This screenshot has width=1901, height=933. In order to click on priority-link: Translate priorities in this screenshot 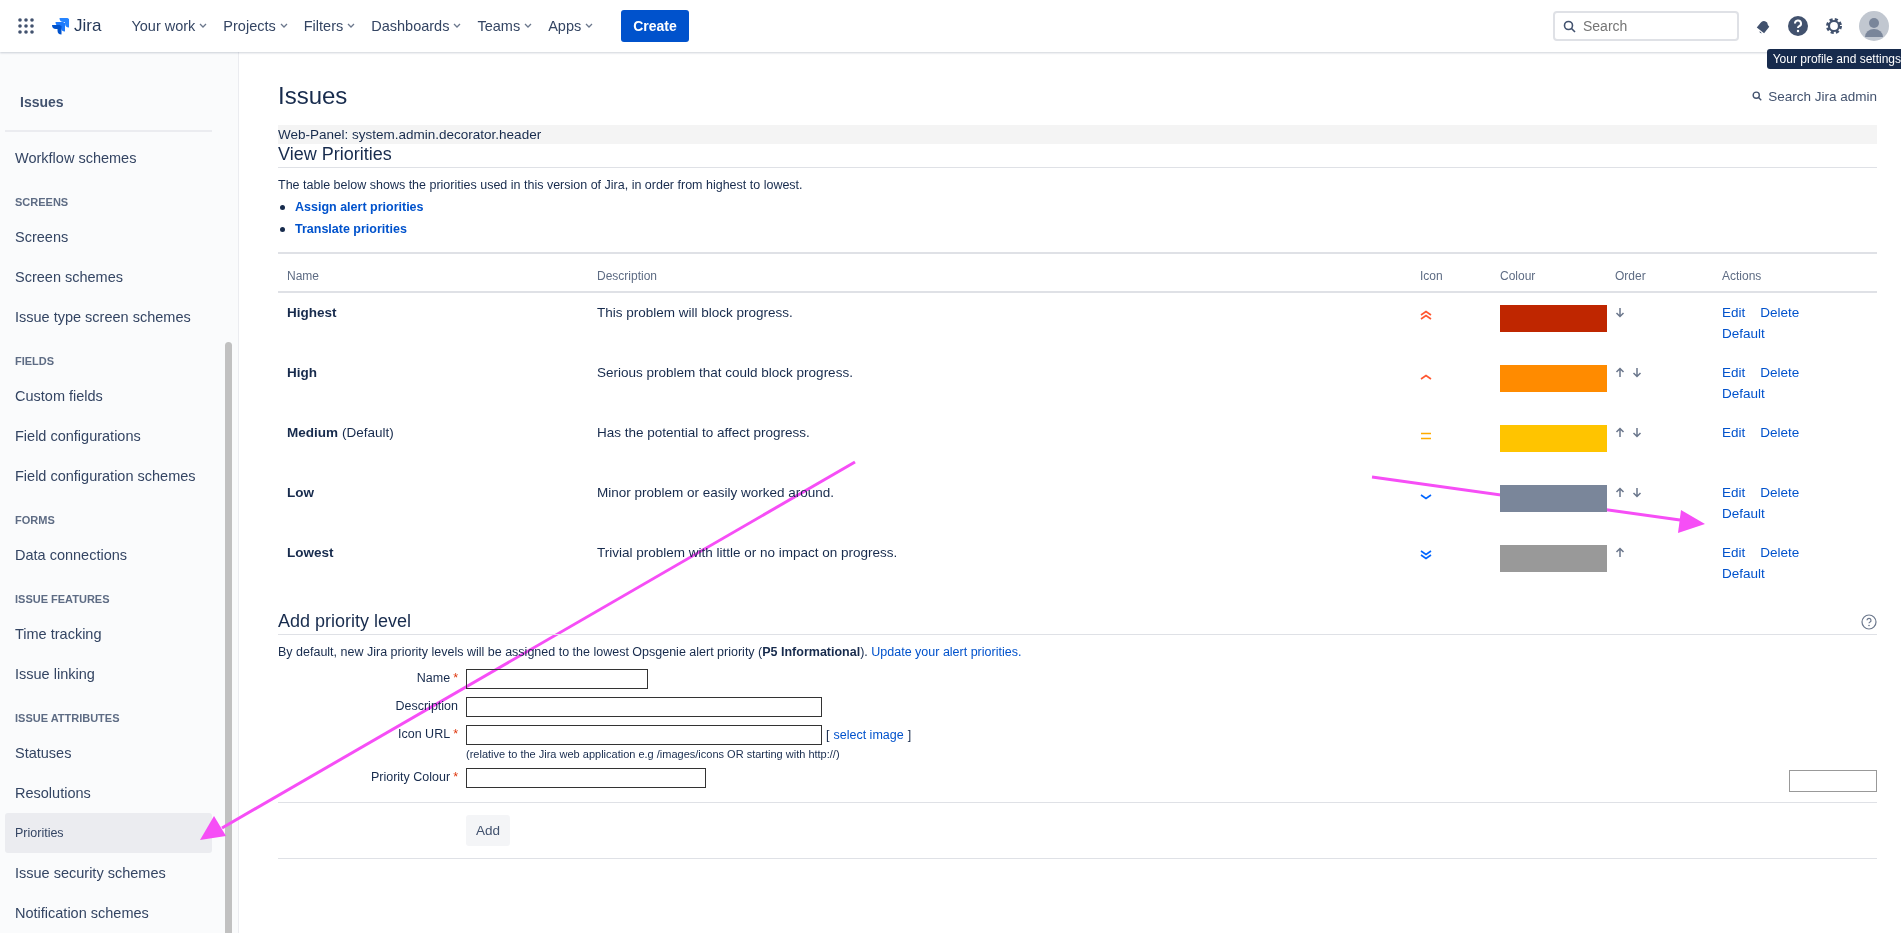, I will do `click(351, 229)`.